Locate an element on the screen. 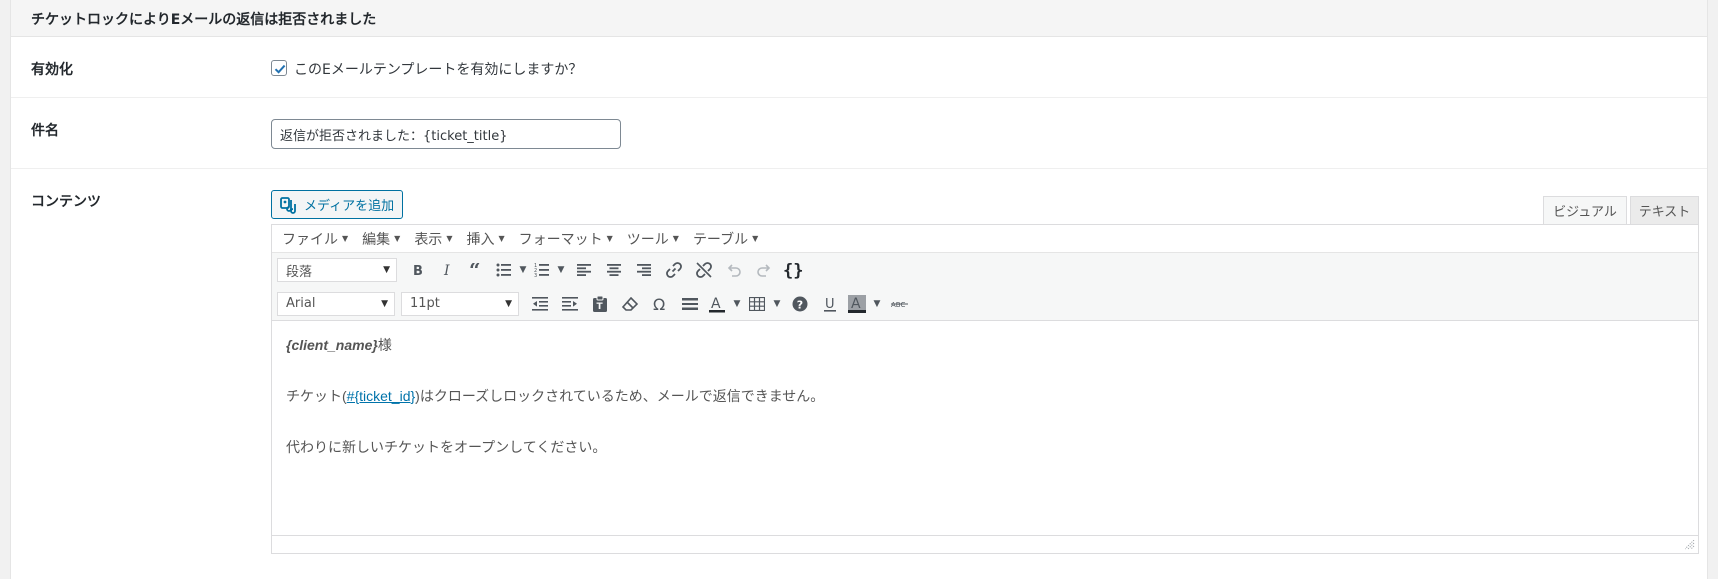 The width and height of the screenshot is (1718, 579). menu-file: ファイル ▼ is located at coordinates (315, 239).